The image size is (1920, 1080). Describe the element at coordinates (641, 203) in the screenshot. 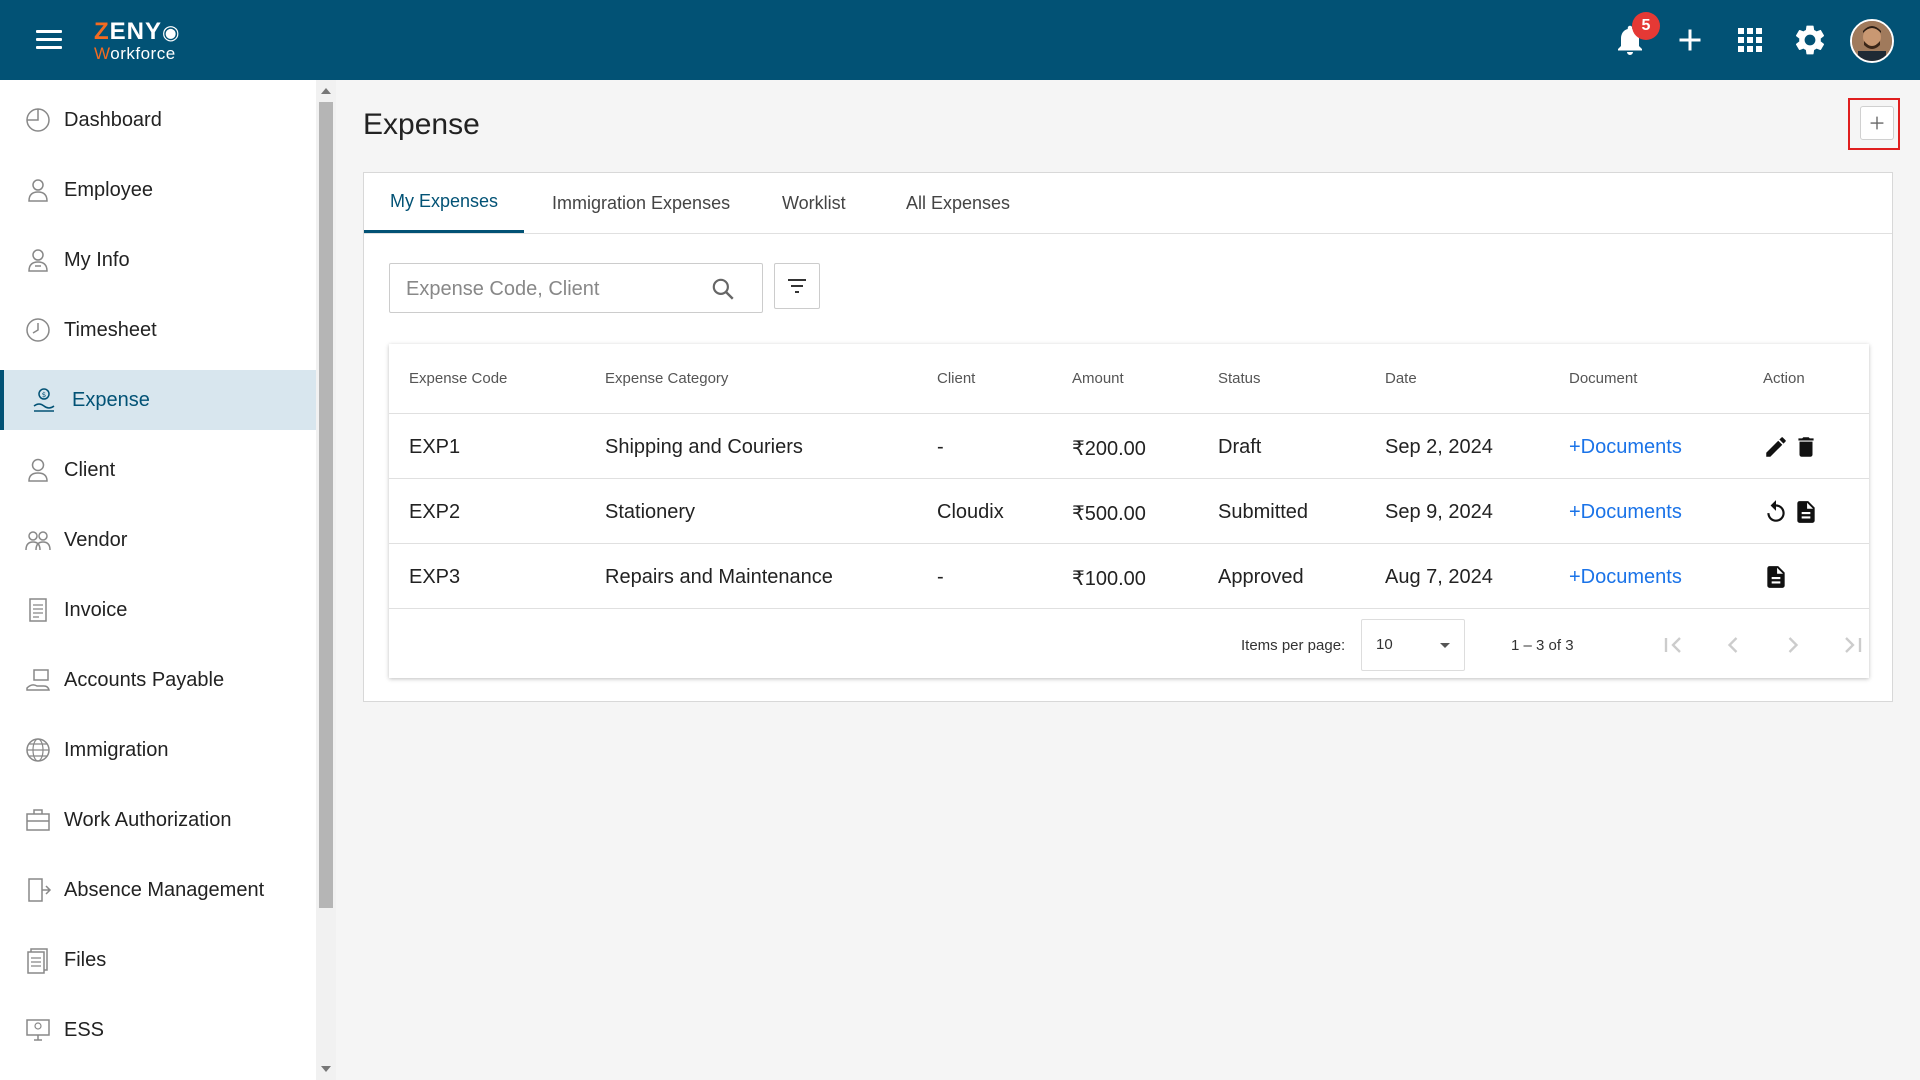

I see `tab-immigration-expenses: Immigration Expenses` at that location.